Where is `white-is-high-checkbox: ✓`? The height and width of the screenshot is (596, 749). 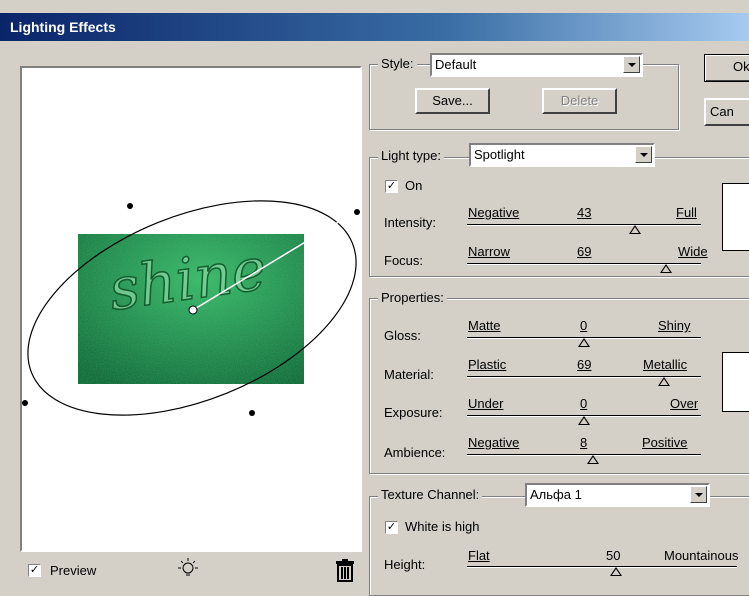
white-is-high-checkbox: ✓ is located at coordinates (391, 527).